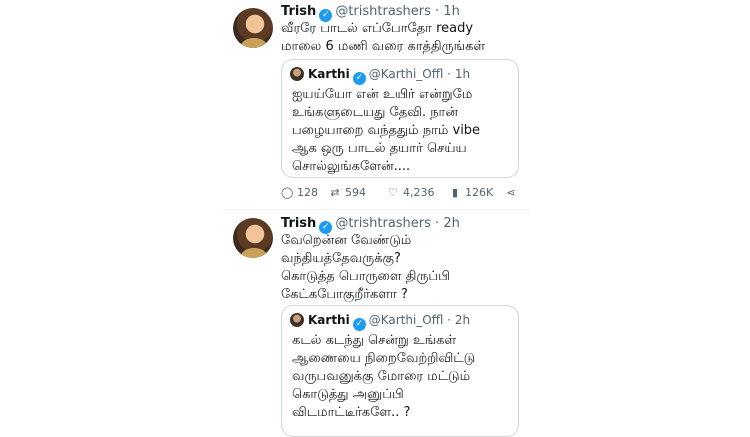  I want to click on retweet-count: 594, so click(355, 192).